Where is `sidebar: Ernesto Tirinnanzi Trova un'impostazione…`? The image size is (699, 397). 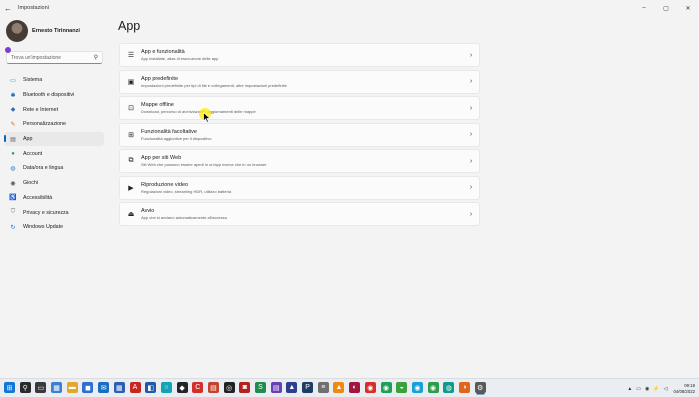 sidebar: Ernesto Tirinnanzi Trova un'impostazione… is located at coordinates (55, 197).